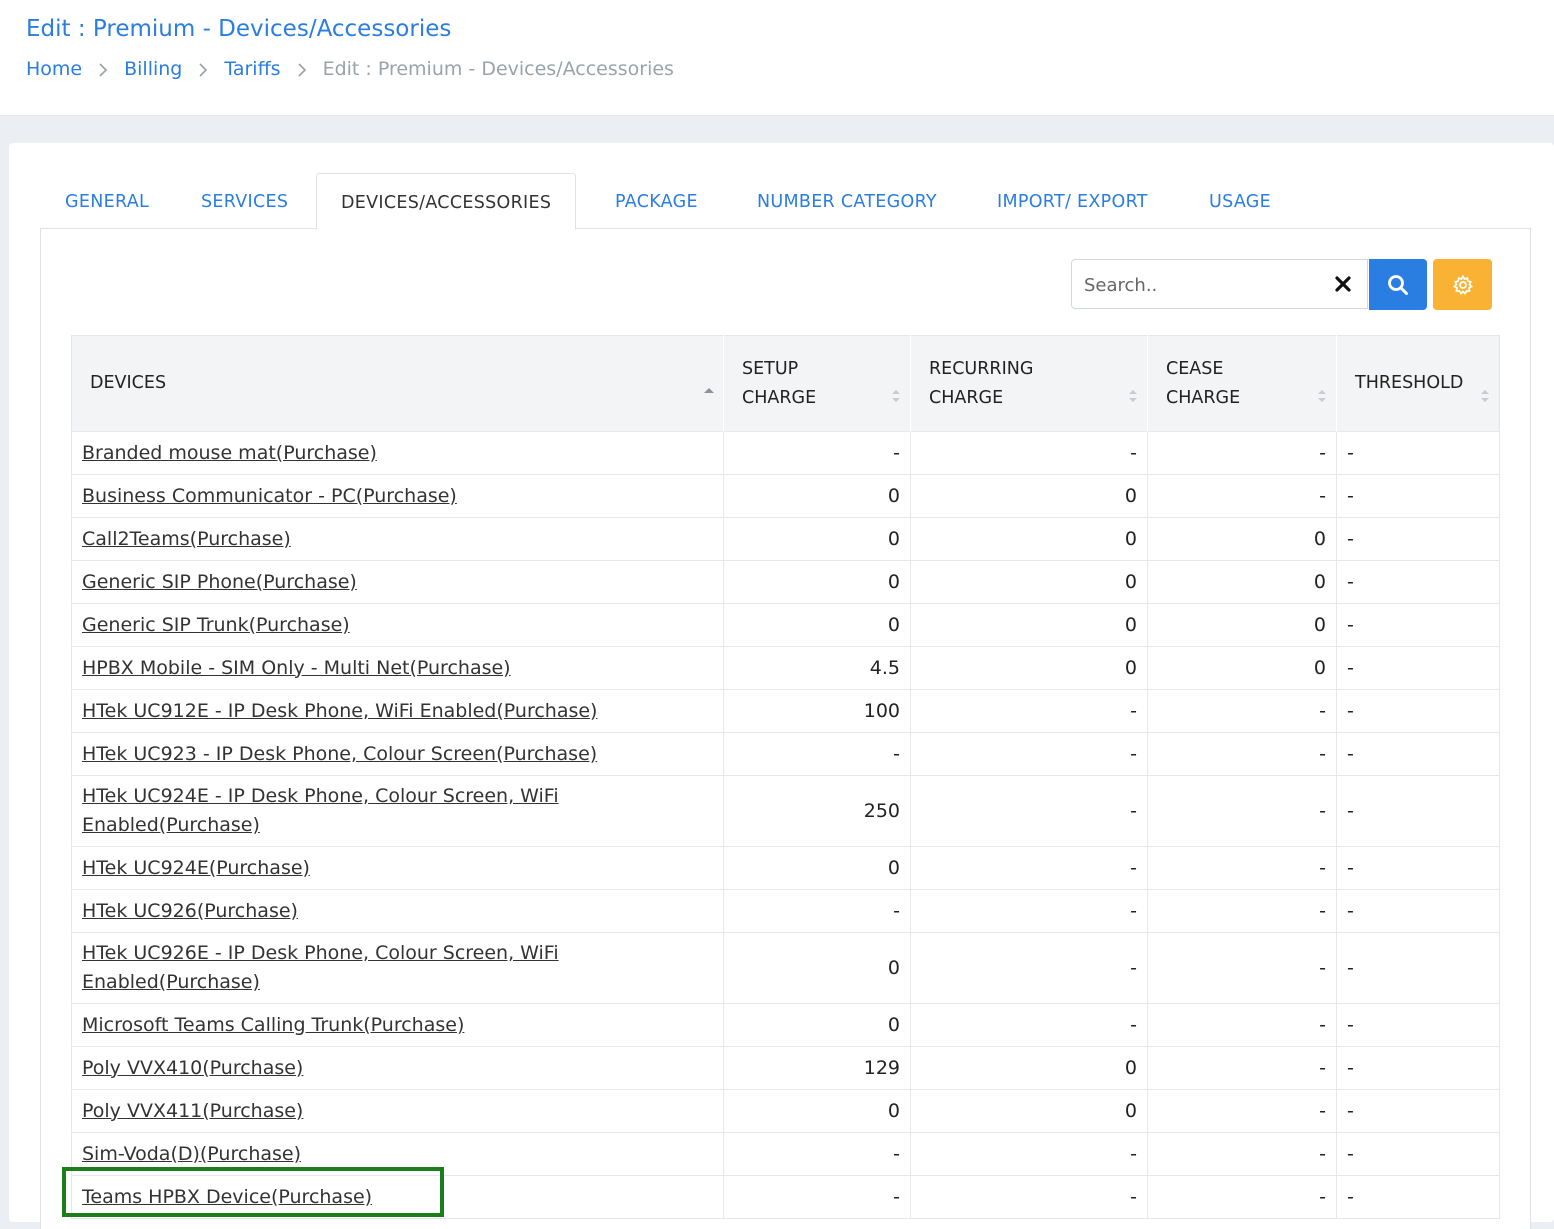  Describe the element at coordinates (1343, 284) in the screenshot. I see `close-icon` at that location.